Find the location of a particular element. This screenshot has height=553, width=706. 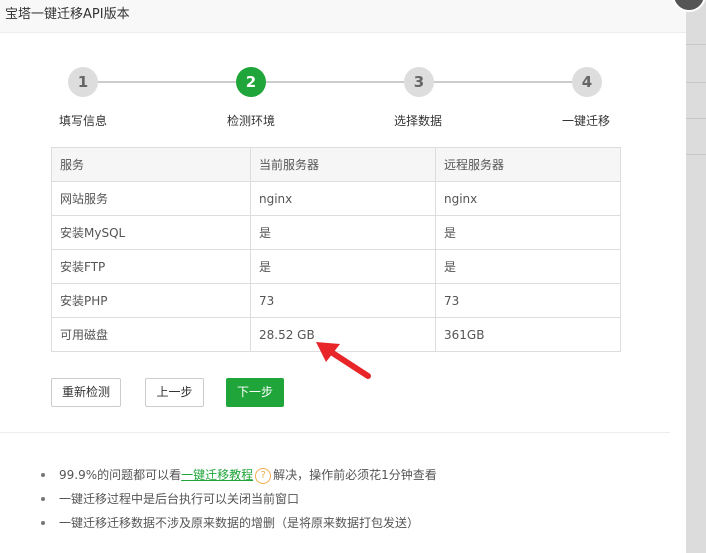

note-text: 一键迁移迁移数据不涉及原来数据的增删（是将原来数据打包发送） is located at coordinates (239, 523).